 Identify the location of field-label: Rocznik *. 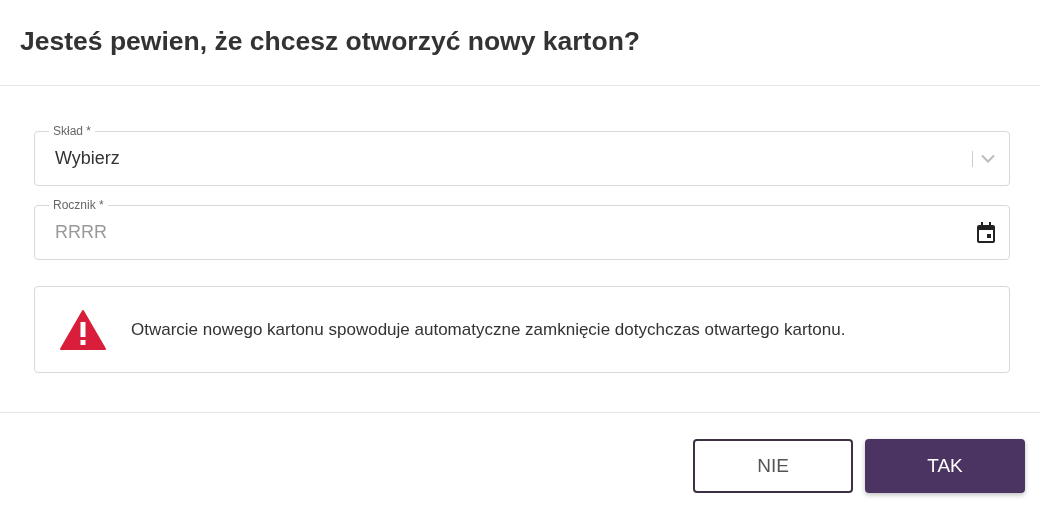
(78, 205).